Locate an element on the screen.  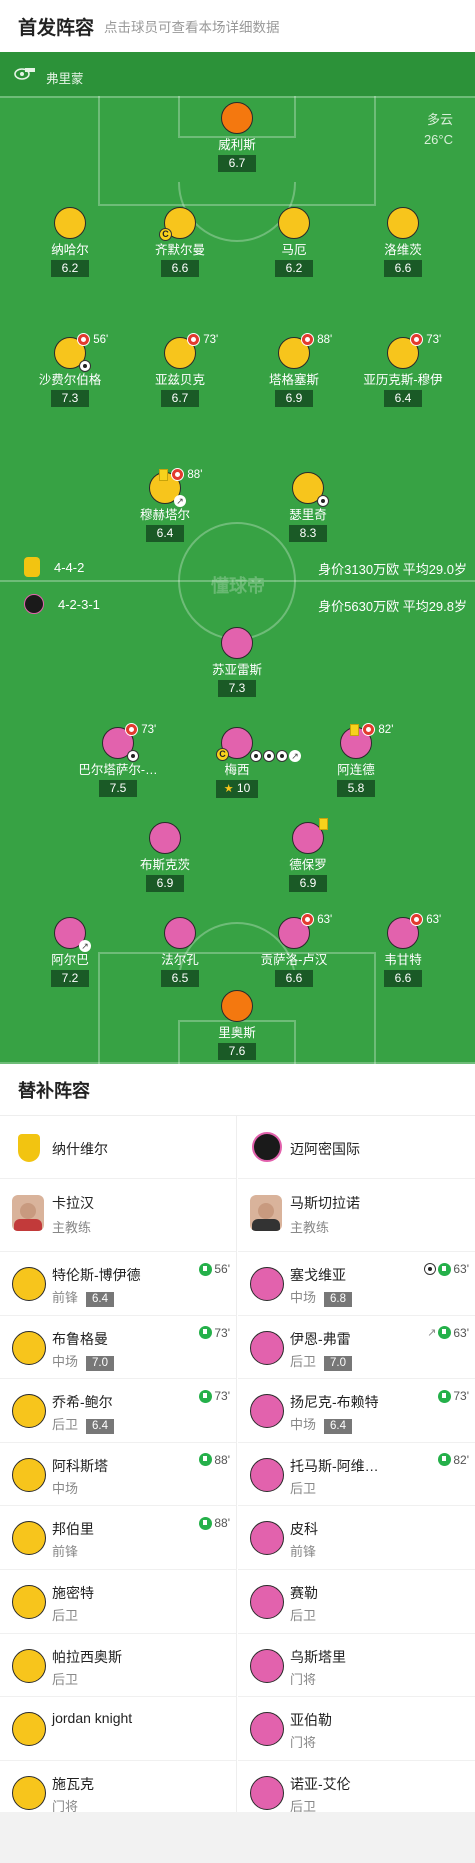
referee-name: 弗里蒙 is located at coordinates (65, 79).